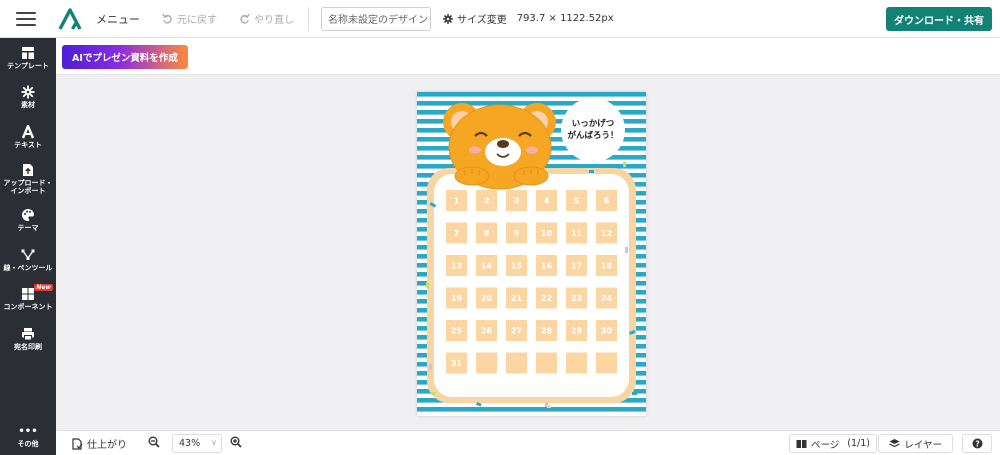 The image size is (1000, 455). What do you see at coordinates (456, 266) in the screenshot?
I see `calendar-day-number: 13` at bounding box center [456, 266].